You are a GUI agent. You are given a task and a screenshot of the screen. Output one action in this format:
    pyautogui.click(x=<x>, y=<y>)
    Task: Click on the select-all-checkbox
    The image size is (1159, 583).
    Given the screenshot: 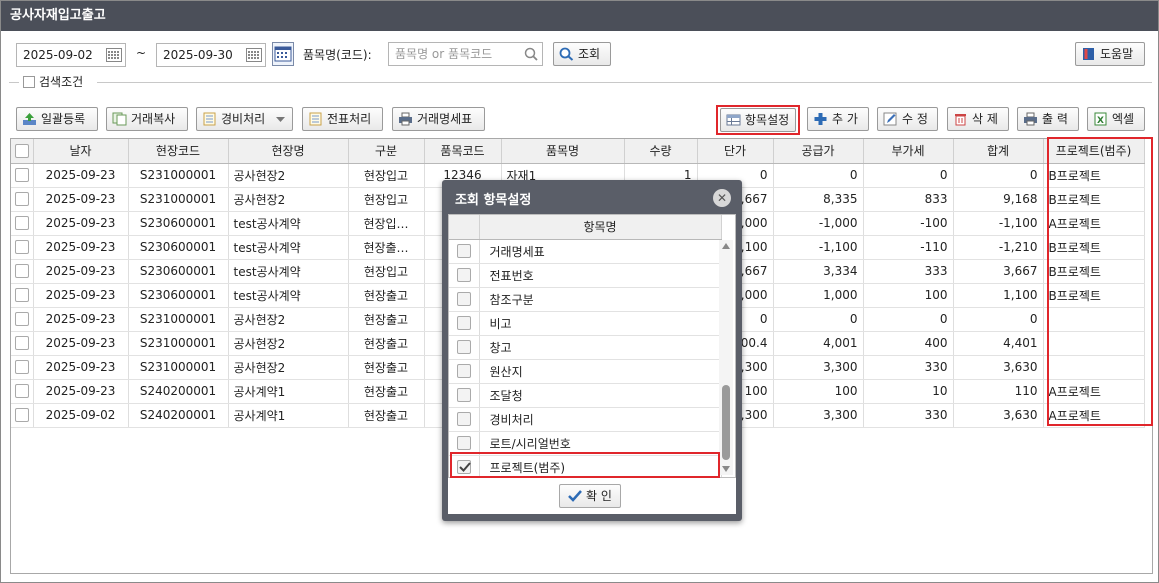 What is the action you would take?
    pyautogui.click(x=21, y=151)
    